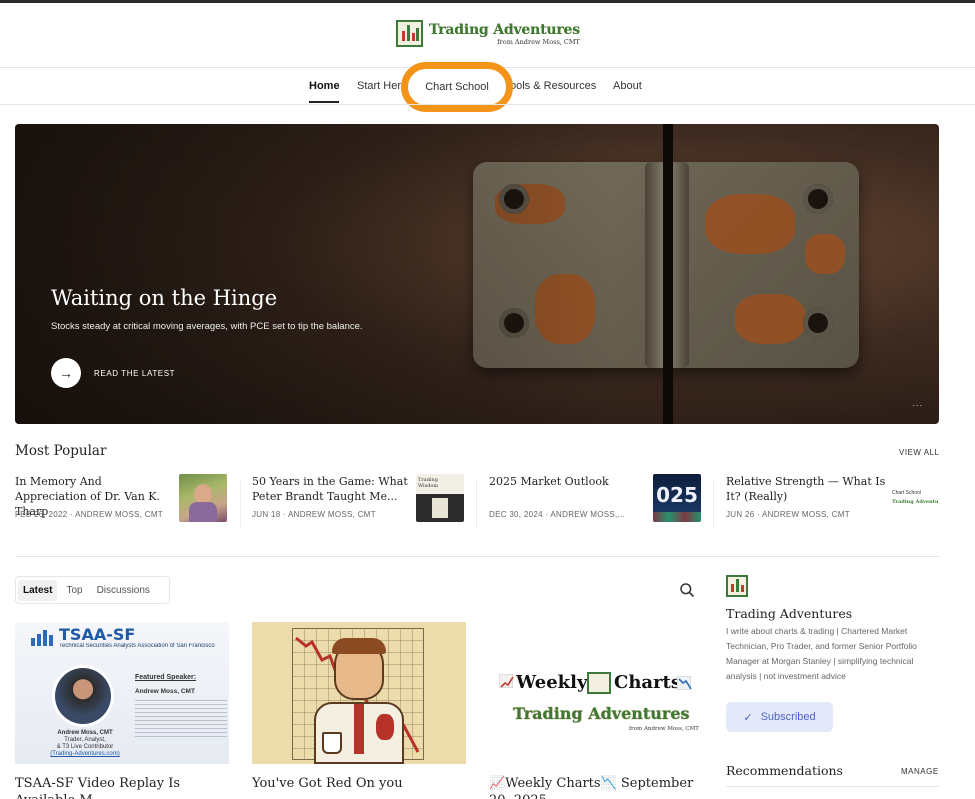  I want to click on read-latest-button: → READ THE LATEST, so click(113, 373).